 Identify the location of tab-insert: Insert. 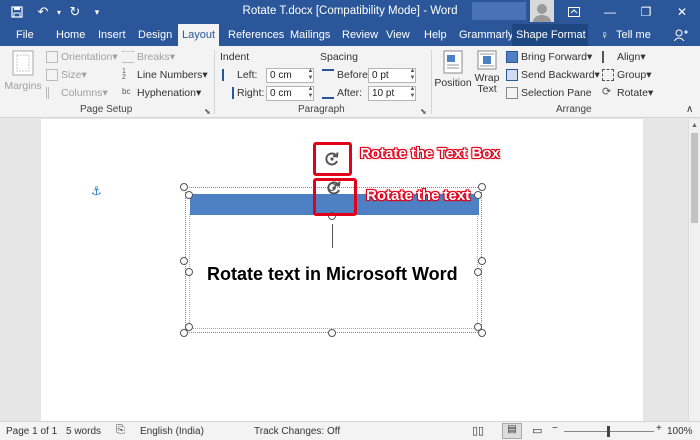
(112, 35).